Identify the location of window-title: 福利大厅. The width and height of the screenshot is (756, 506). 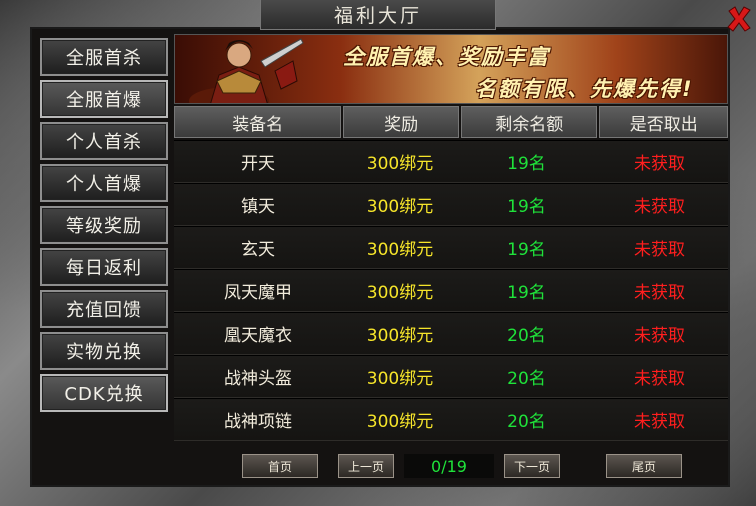
(377, 16).